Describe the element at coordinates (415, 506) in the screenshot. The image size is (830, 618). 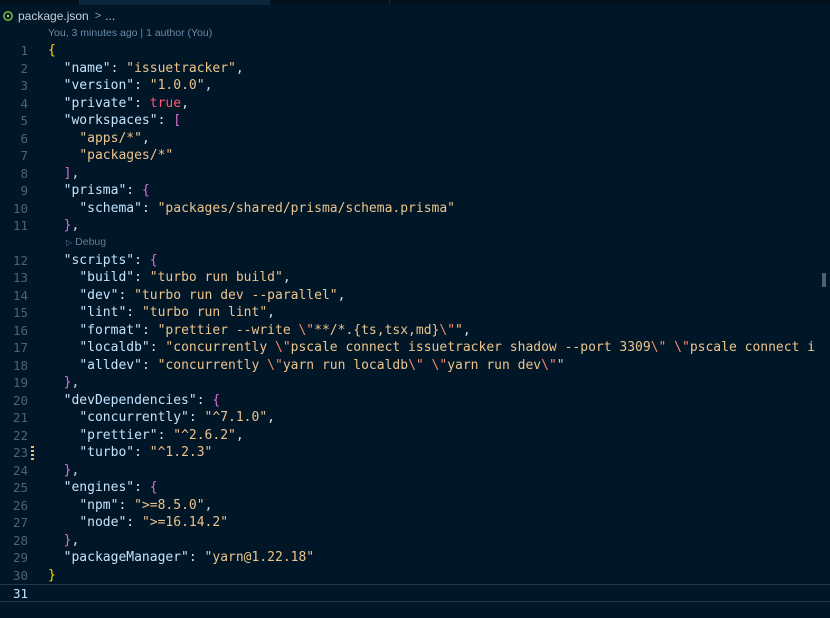
I see `code-line: 26 "npm": ">=8.5.0",` at that location.